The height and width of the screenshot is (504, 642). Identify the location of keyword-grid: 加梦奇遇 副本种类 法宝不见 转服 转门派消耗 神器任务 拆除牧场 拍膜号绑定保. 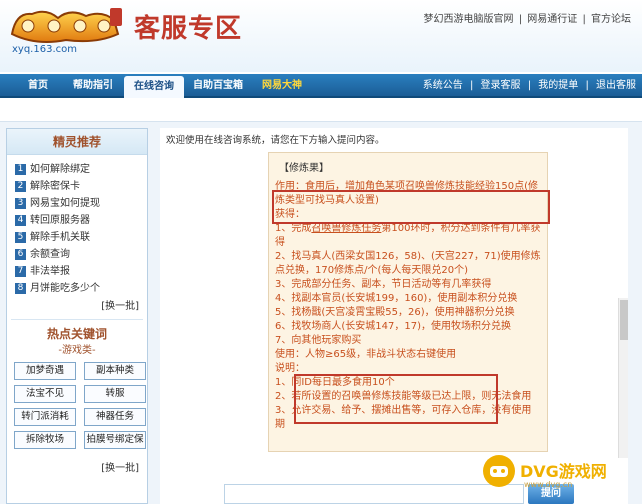
(77, 403).